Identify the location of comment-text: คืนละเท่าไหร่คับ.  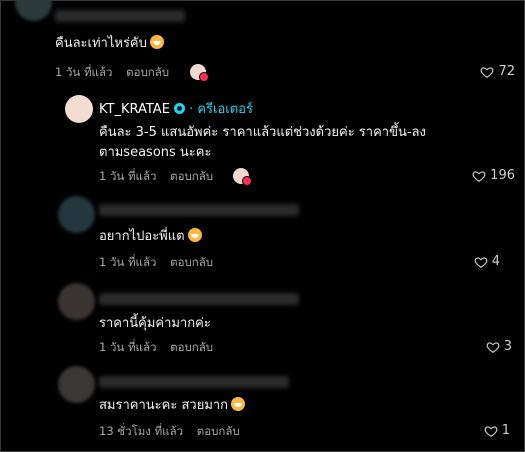
(109, 43).